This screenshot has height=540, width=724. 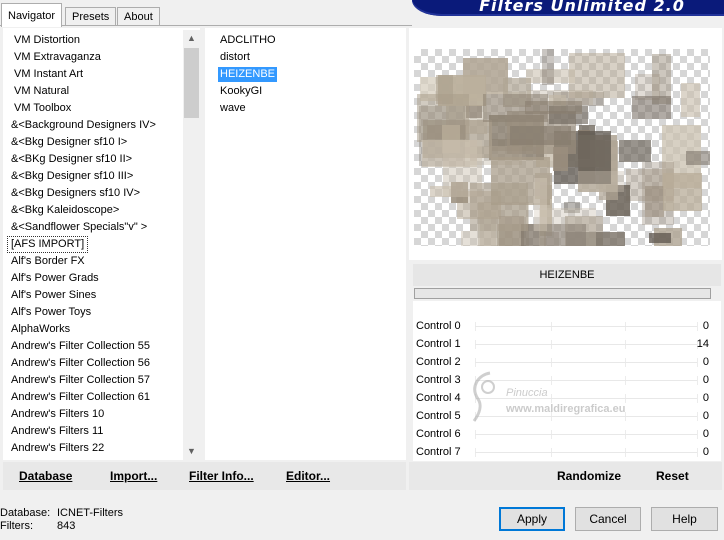 What do you see at coordinates (241, 91) in the screenshot?
I see `filter-item: KookyGI` at bounding box center [241, 91].